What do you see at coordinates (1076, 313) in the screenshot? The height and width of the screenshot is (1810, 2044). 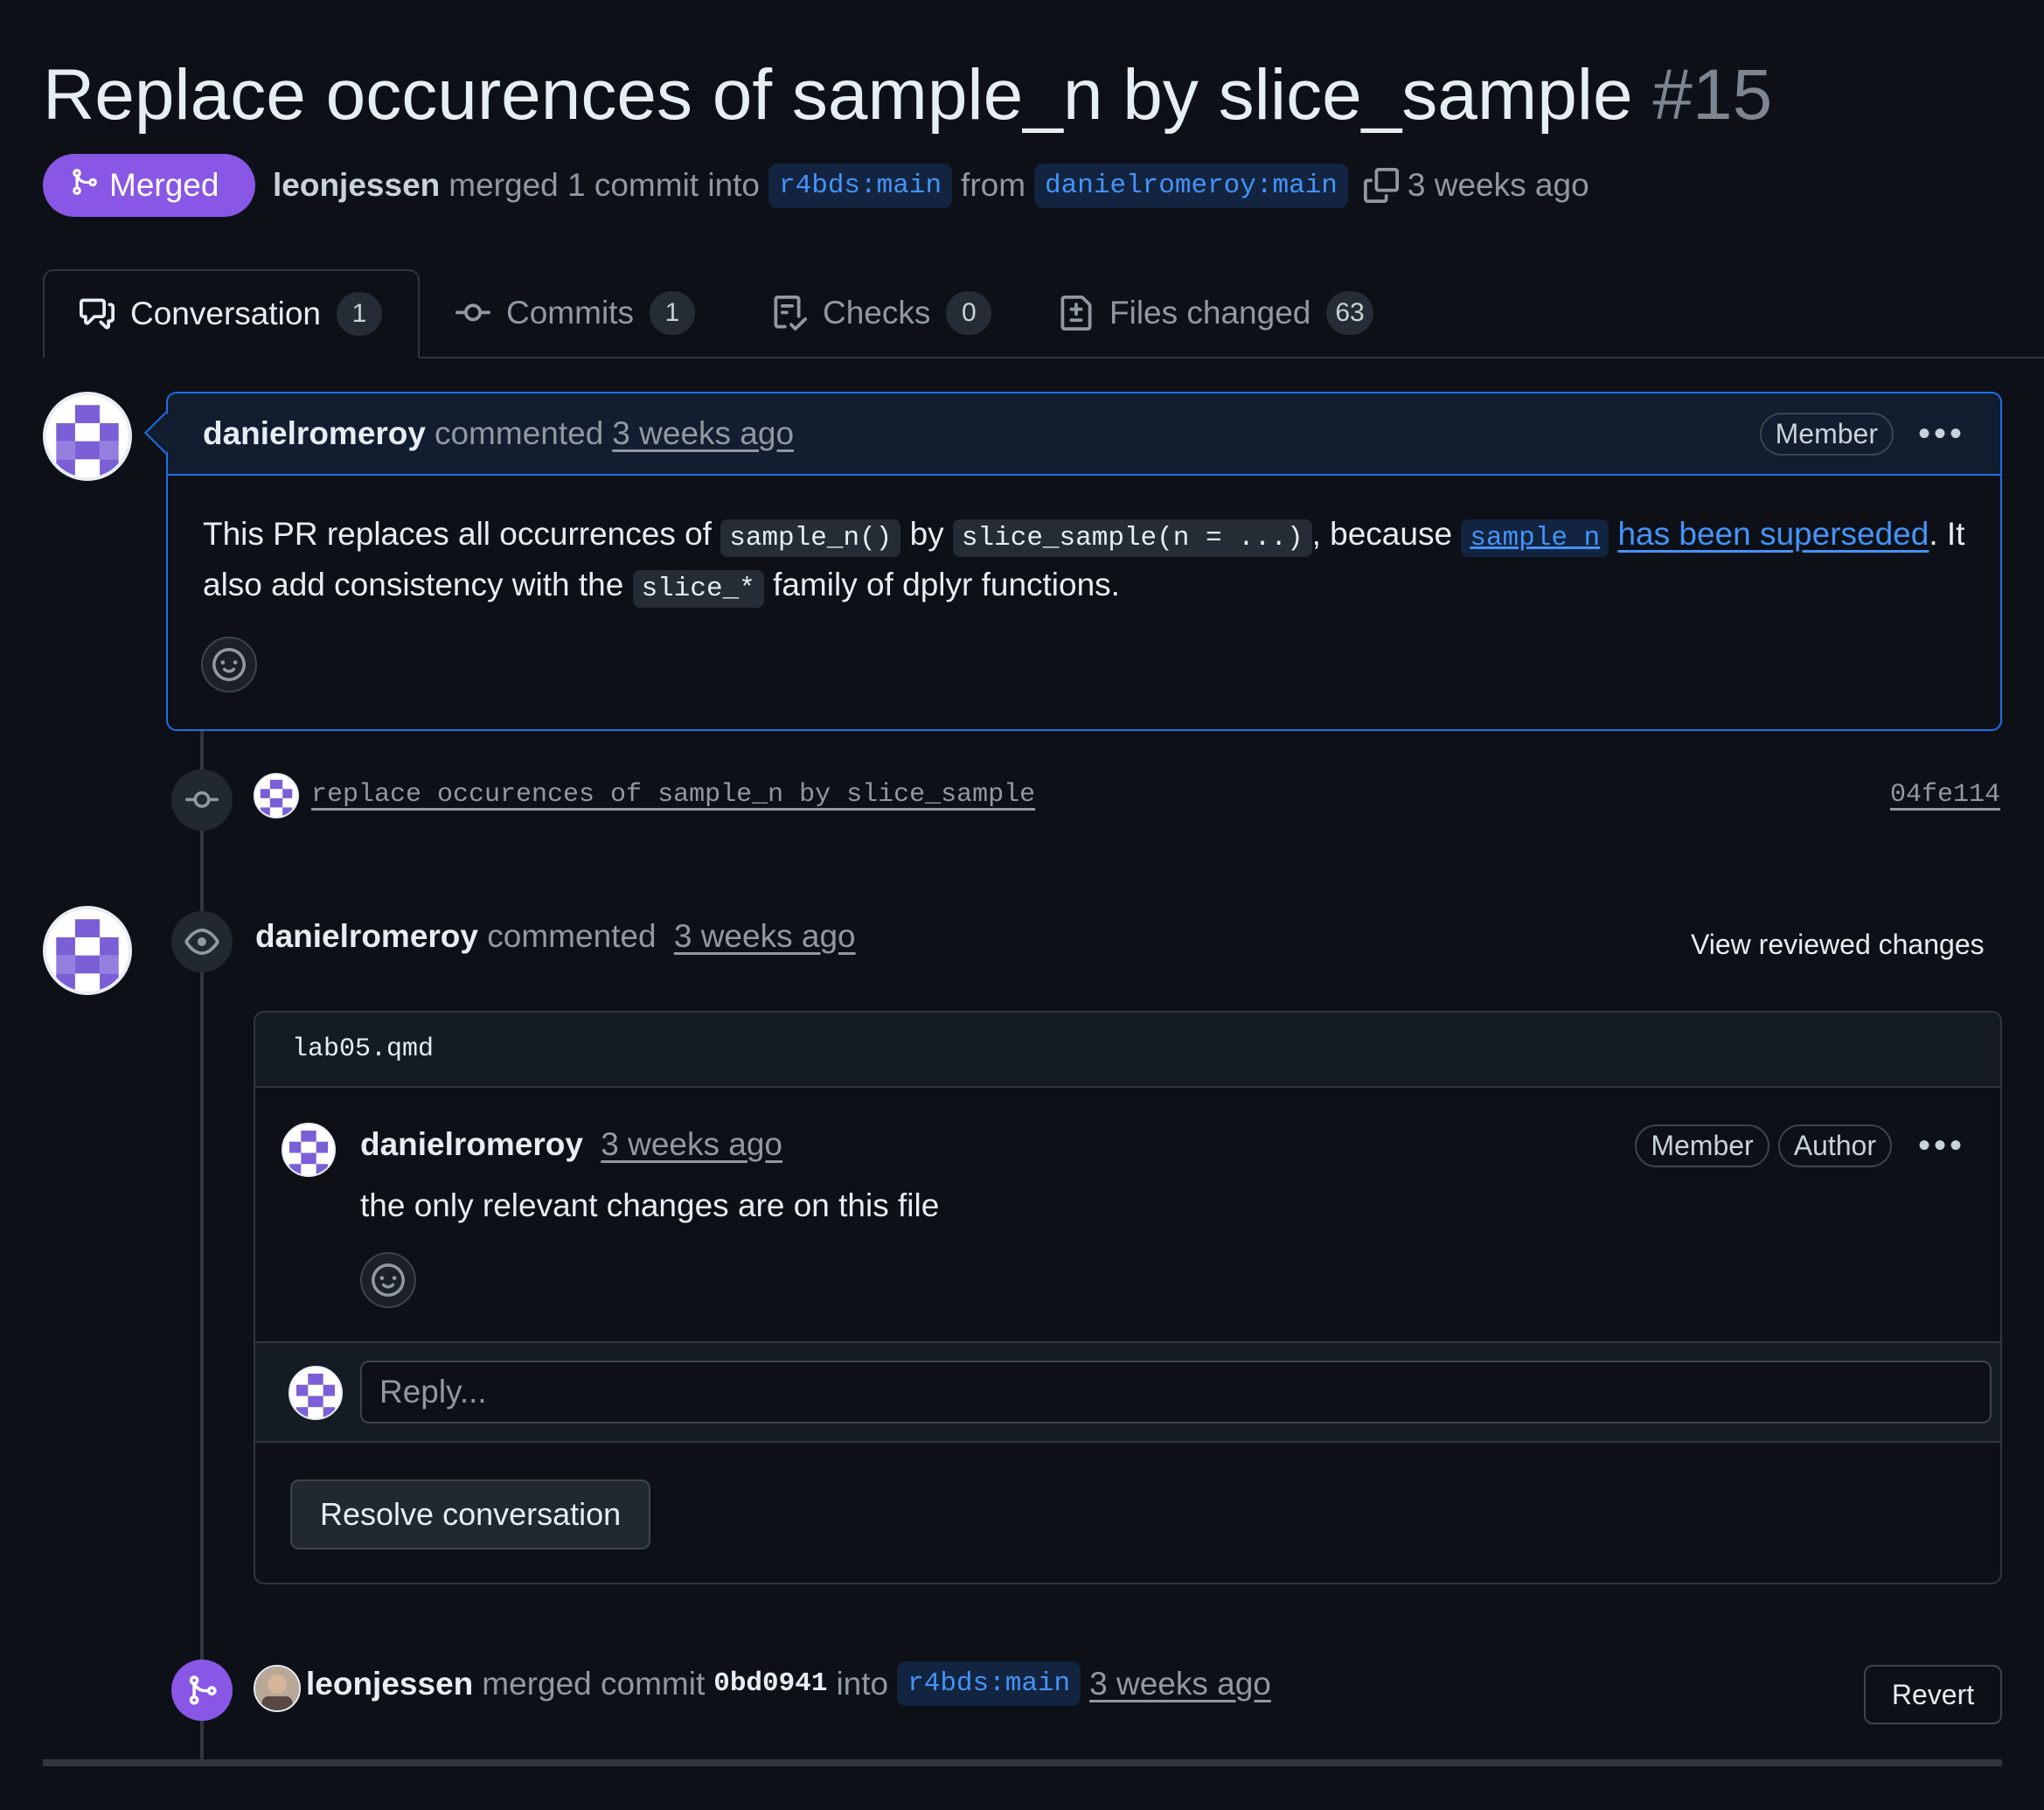 I see `file-diff-icon` at bounding box center [1076, 313].